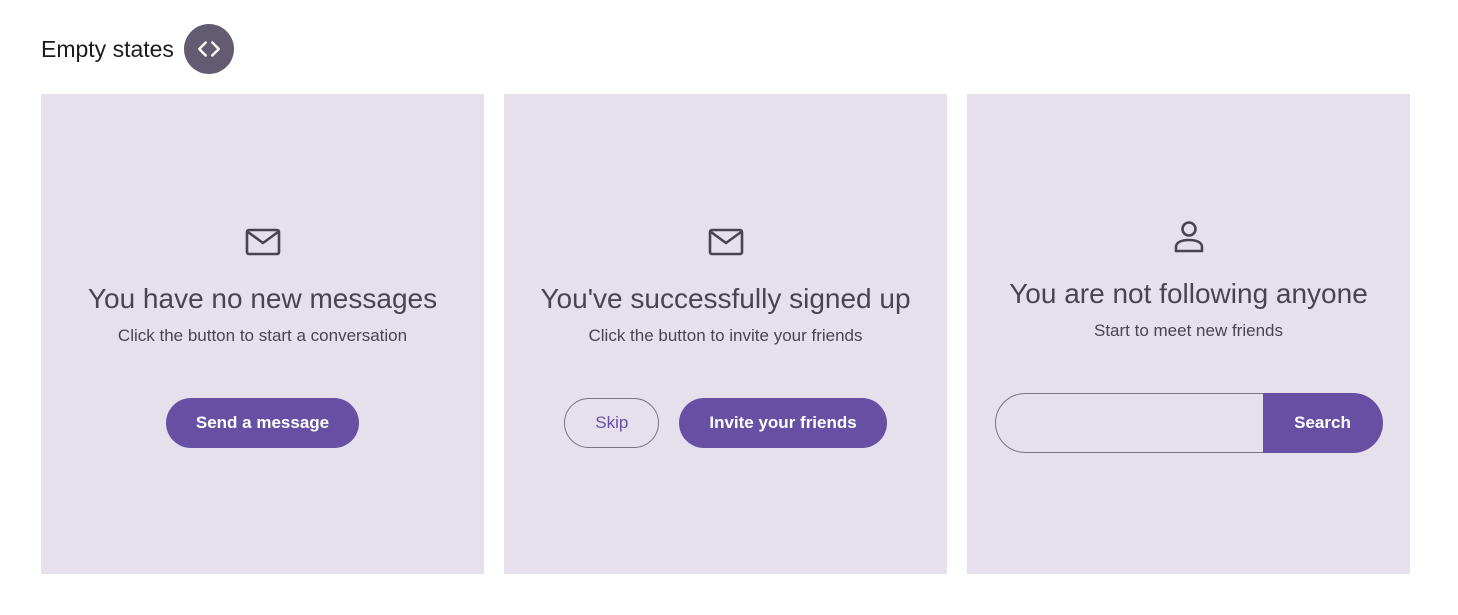 This screenshot has width=1458, height=615. What do you see at coordinates (783, 423) in the screenshot?
I see `invite-friends-button: Invite your friends` at bounding box center [783, 423].